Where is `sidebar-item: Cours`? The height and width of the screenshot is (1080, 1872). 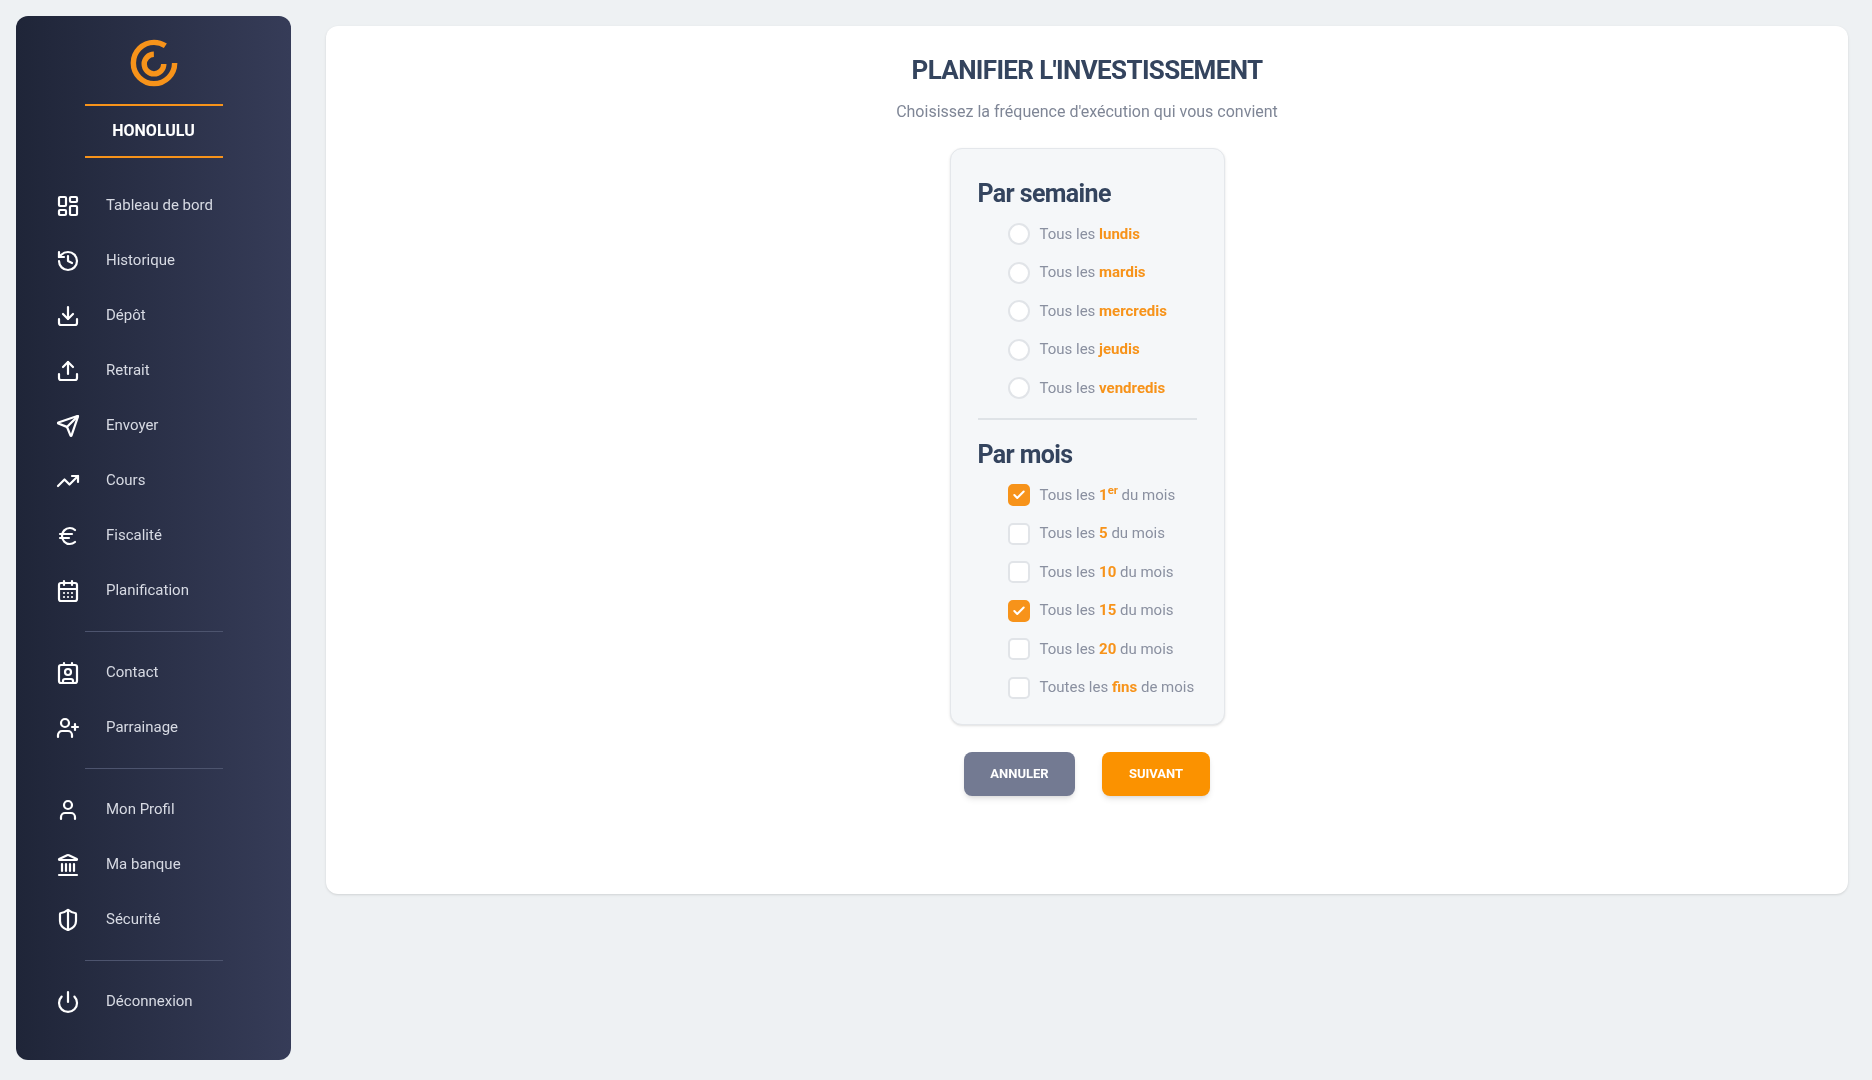
sidebar-item: Cours is located at coordinates (153, 480).